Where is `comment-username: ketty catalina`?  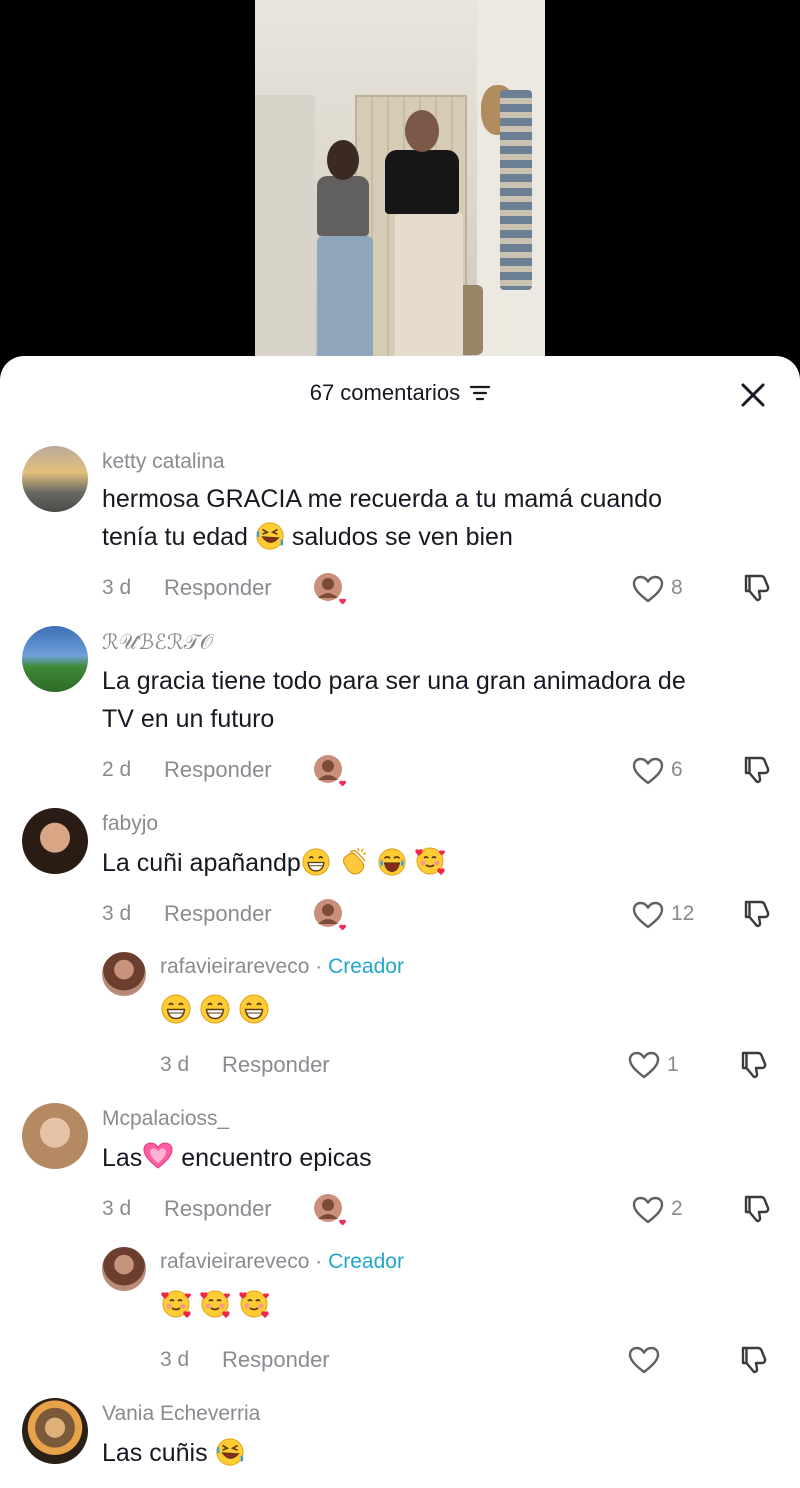 comment-username: ketty catalina is located at coordinates (163, 462).